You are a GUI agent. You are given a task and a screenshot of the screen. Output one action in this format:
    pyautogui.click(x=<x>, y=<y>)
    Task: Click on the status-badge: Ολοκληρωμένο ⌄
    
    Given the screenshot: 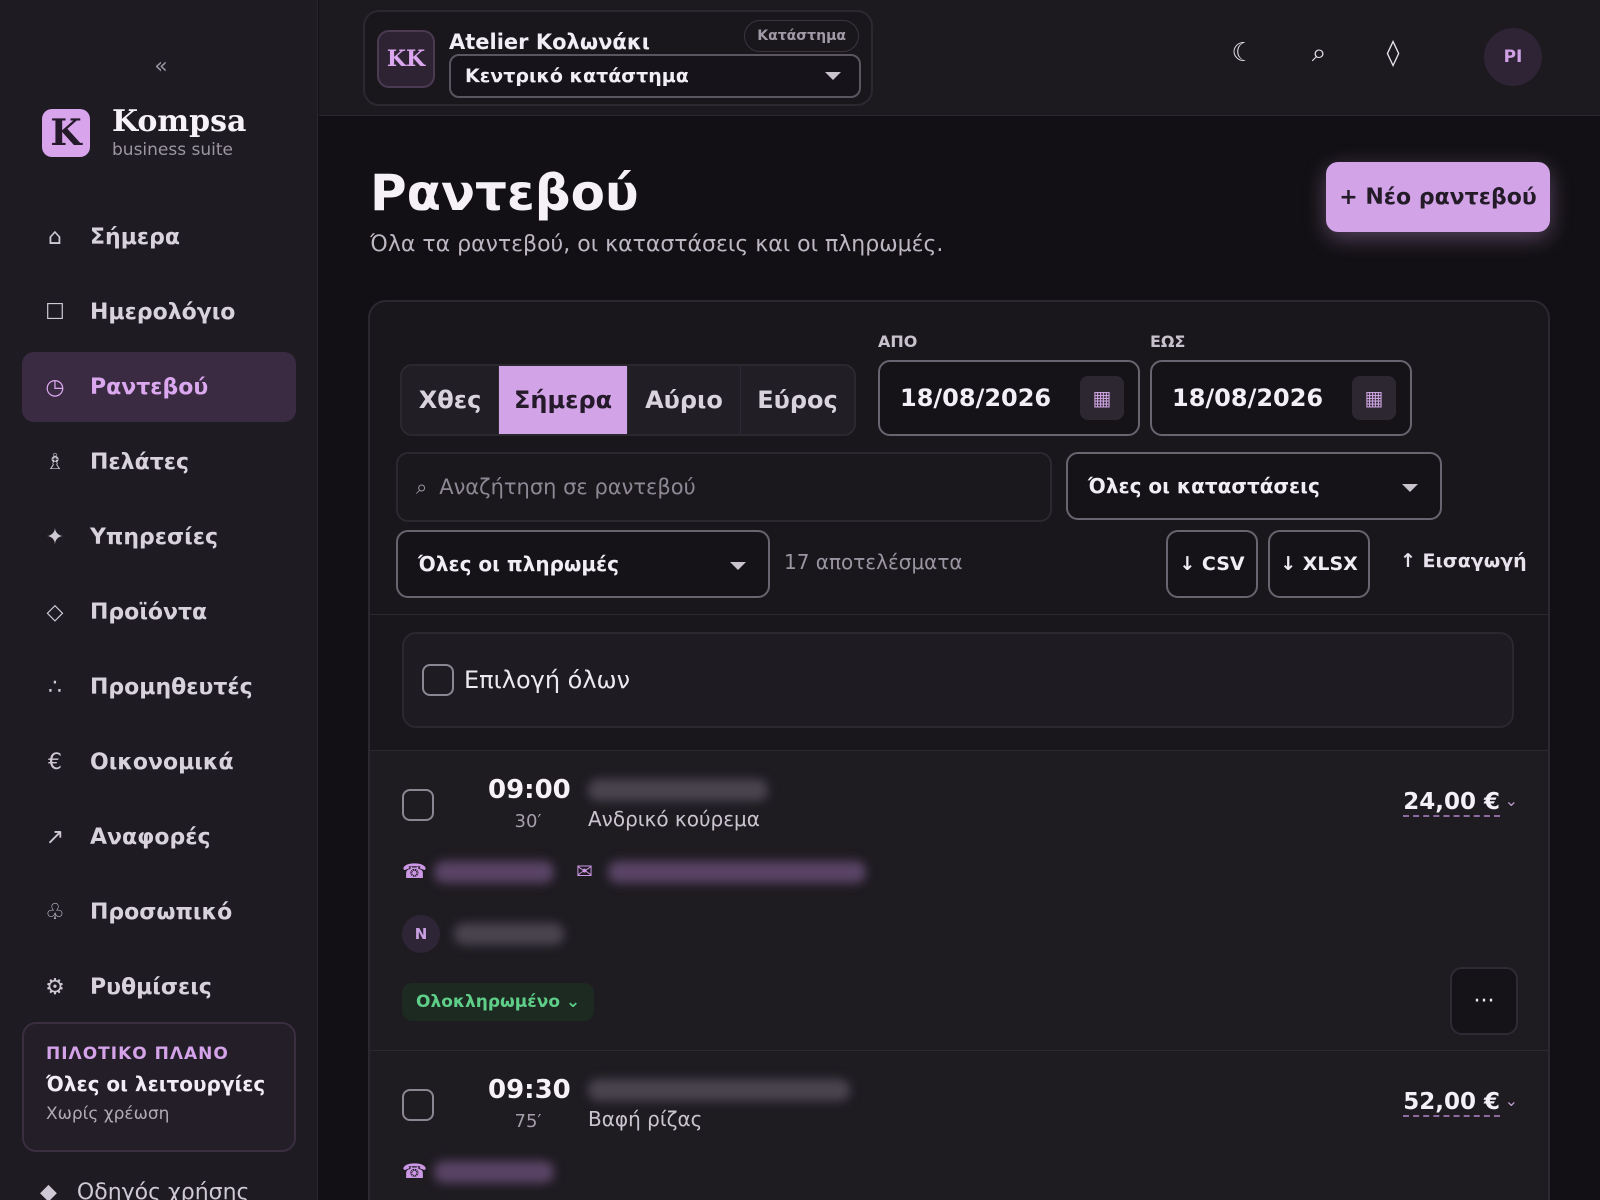 What is the action you would take?
    pyautogui.click(x=498, y=1002)
    